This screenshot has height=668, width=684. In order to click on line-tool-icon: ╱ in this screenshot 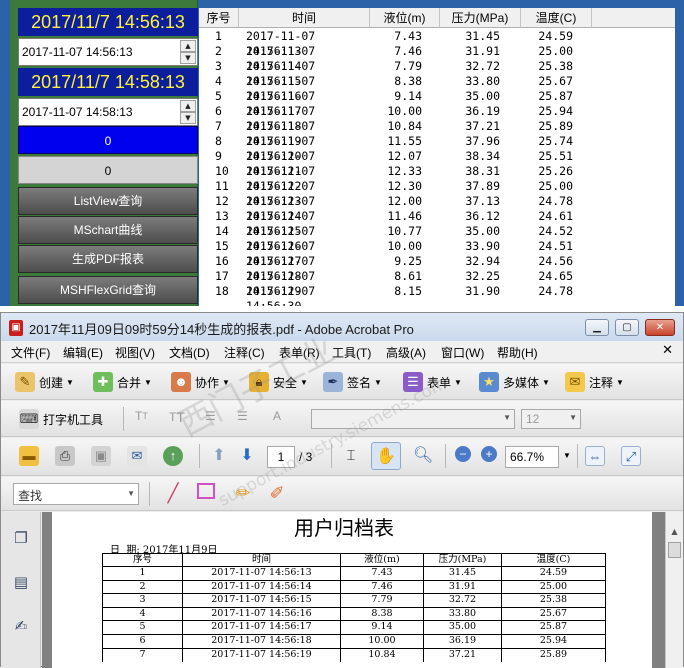, I will do `click(175, 493)`.